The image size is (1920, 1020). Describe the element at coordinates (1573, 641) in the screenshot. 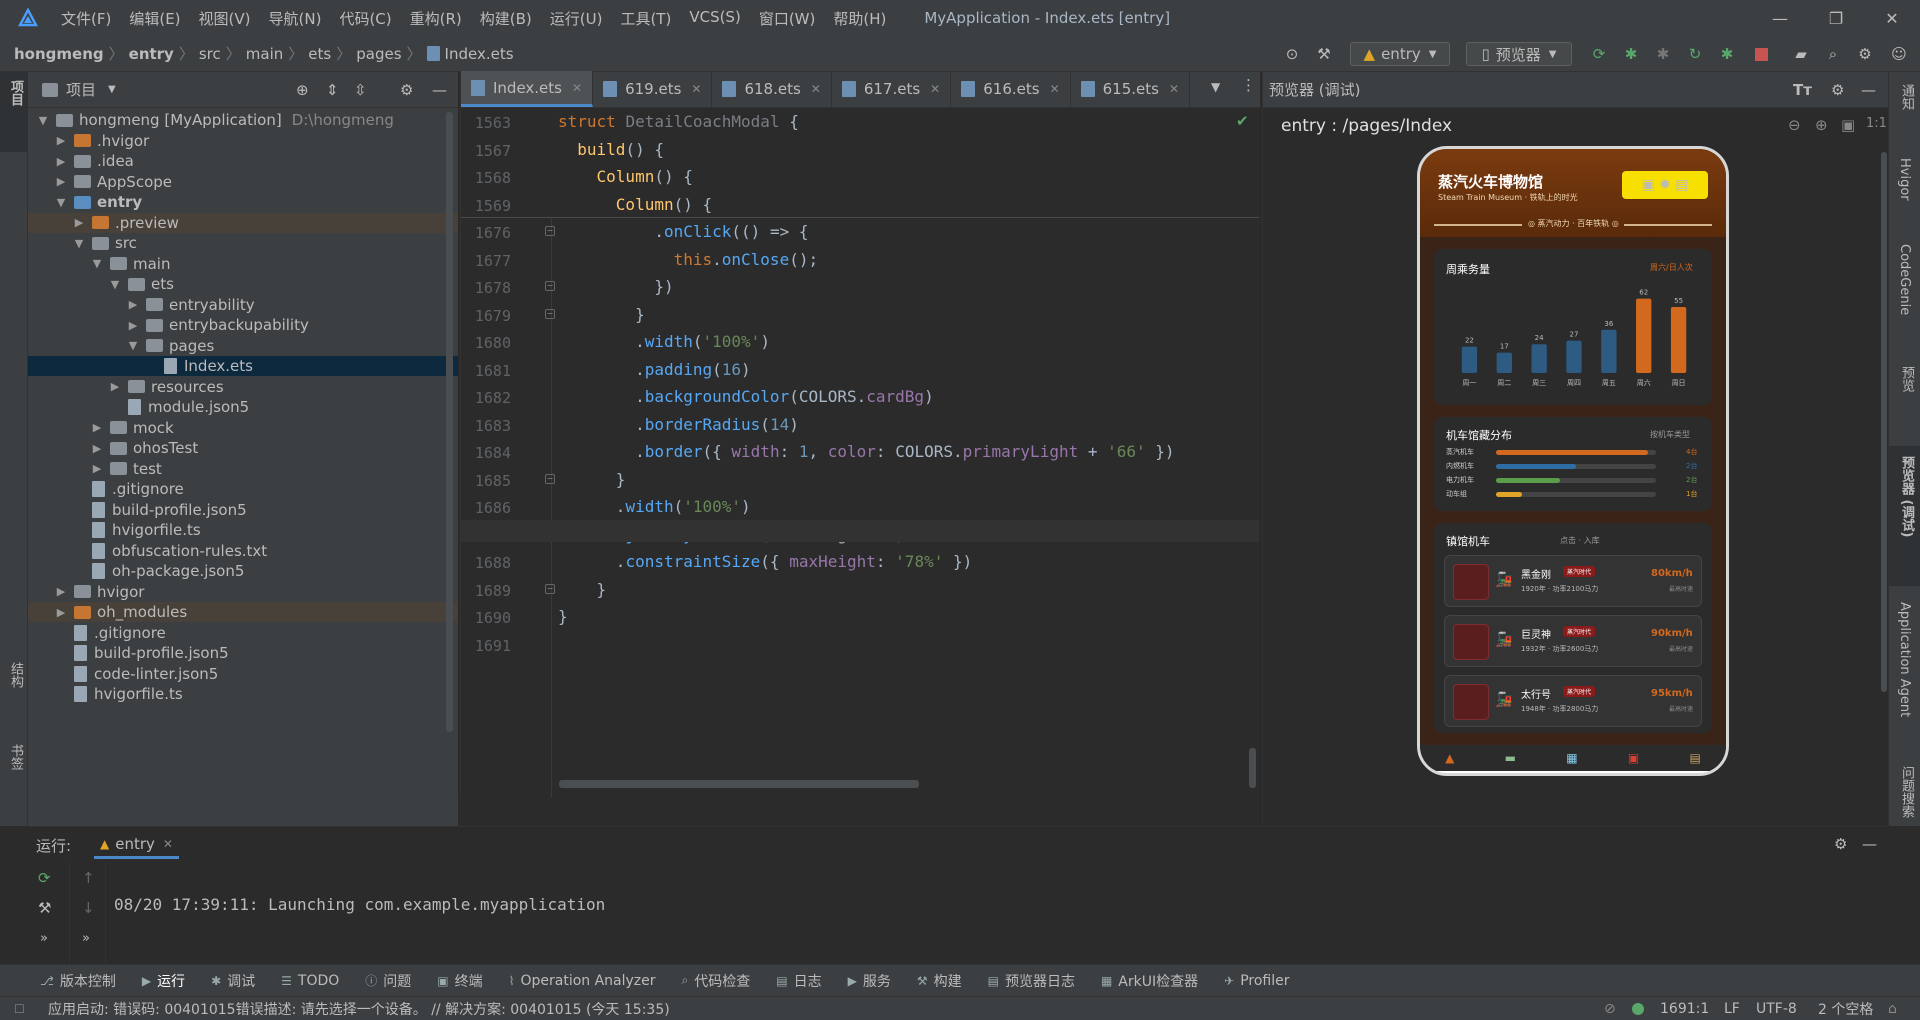

I see `train-item: 🚂 巨灵神 蒸汽时代 1932年 · 功率2600马力 90km/h 最高时速` at that location.